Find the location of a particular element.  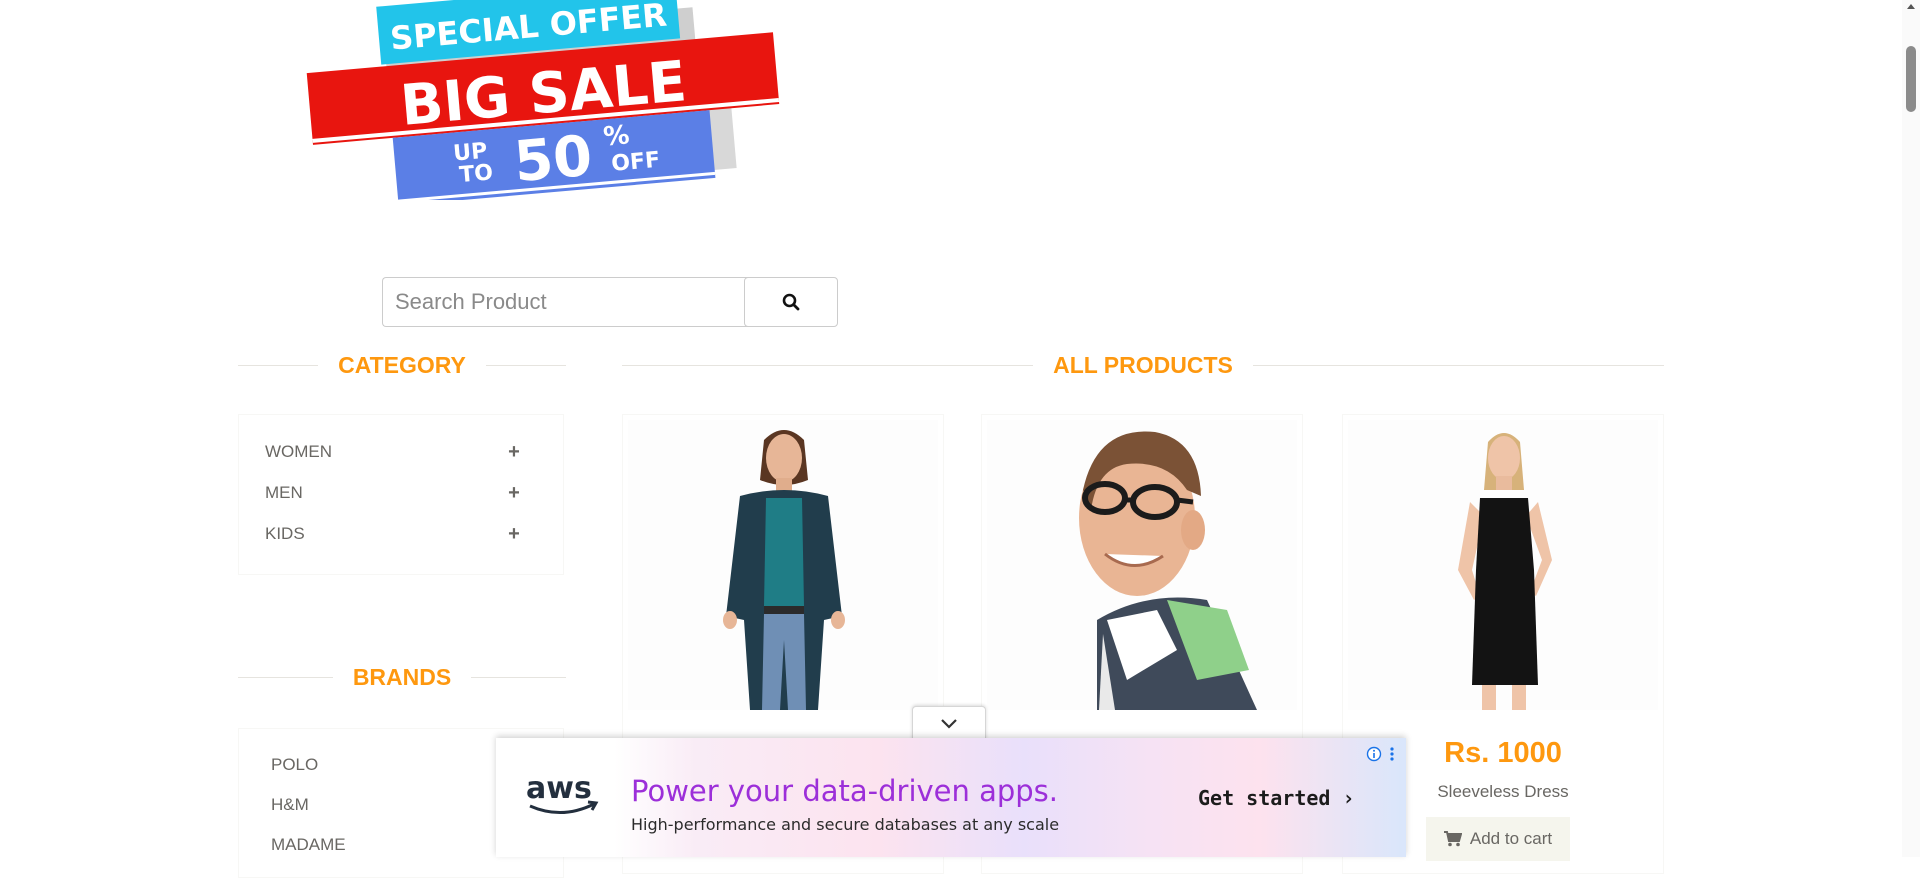

banner-pct-sign: % is located at coordinates (616, 136).